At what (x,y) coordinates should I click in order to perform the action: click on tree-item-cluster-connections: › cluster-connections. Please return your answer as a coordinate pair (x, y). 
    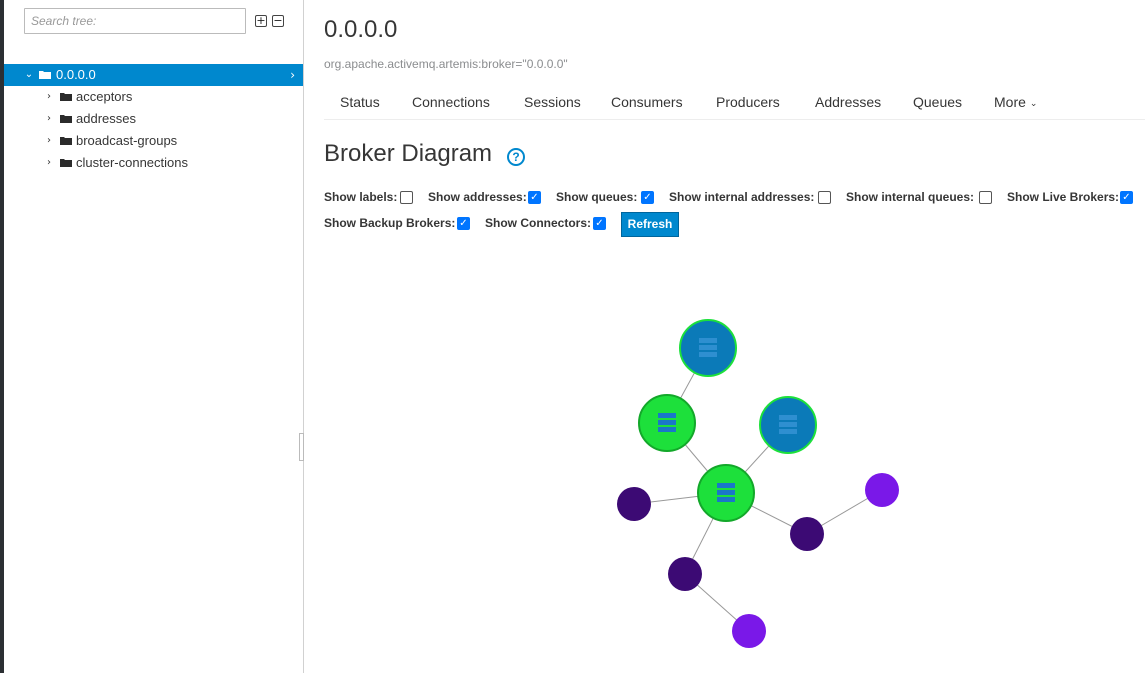
    Looking at the image, I should click on (153, 163).